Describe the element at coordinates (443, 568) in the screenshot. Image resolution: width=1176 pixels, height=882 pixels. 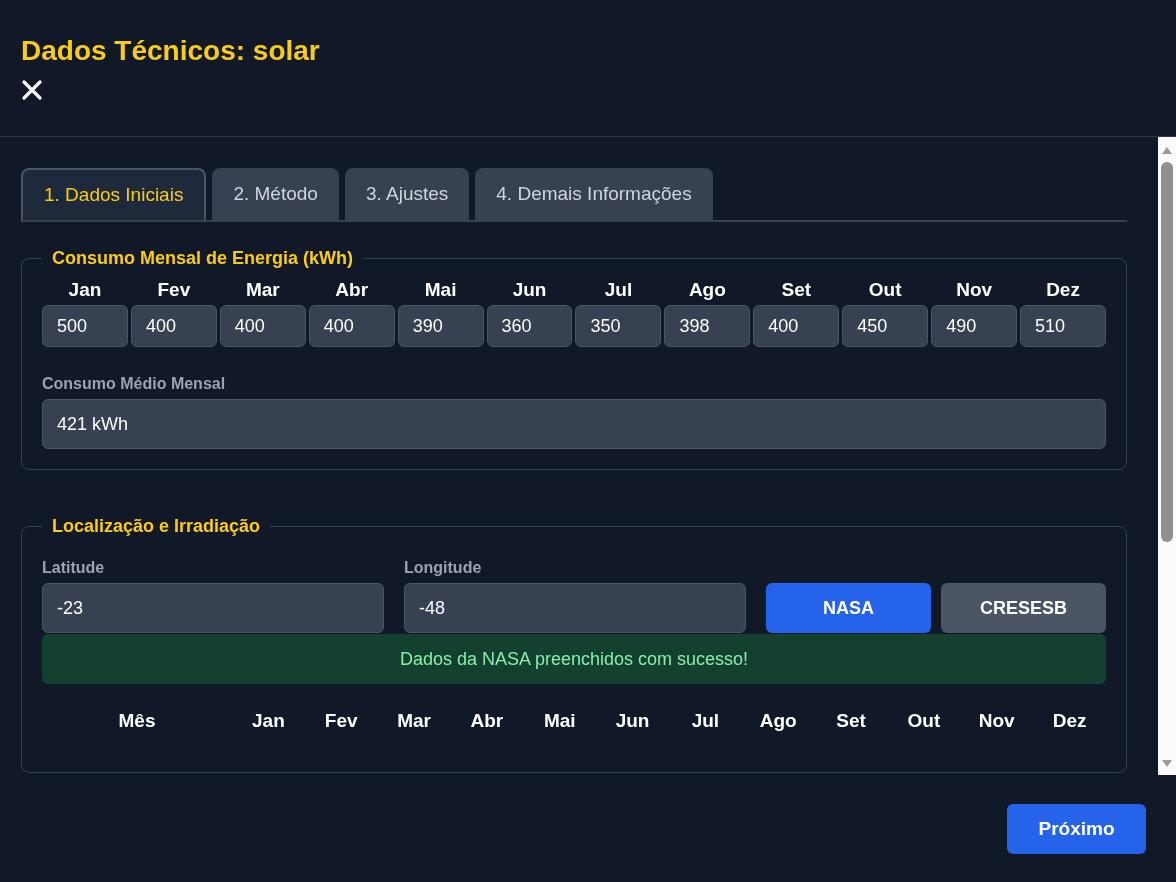
I see `field-label: Longitude` at that location.